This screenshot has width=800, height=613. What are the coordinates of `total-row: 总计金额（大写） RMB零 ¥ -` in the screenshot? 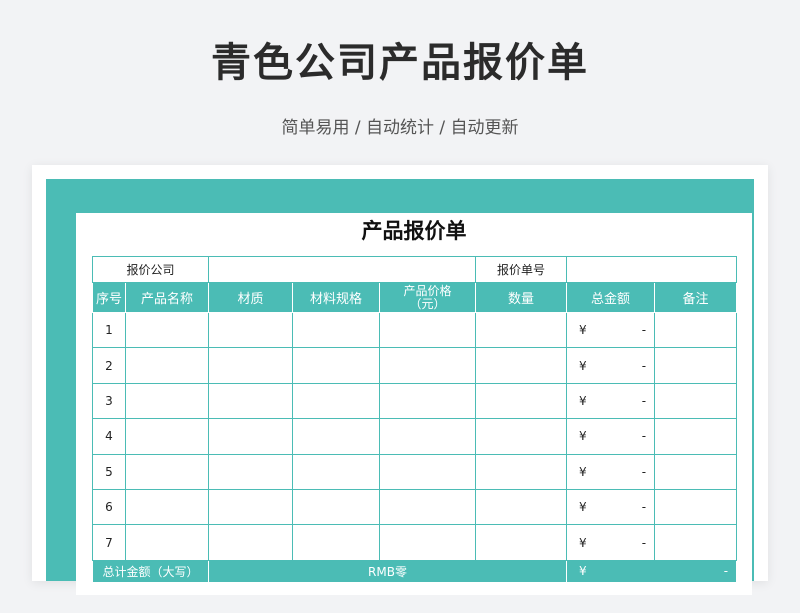 It's located at (414, 571).